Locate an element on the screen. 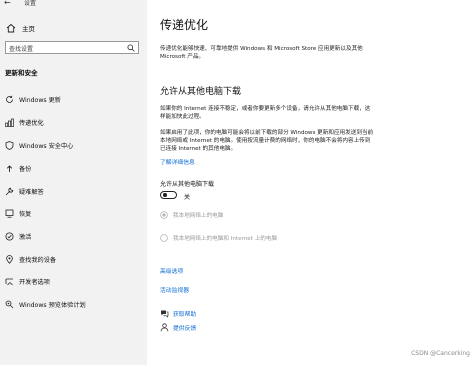 Image resolution: width=474 pixels, height=365 pixels. radio-local-and-internet is located at coordinates (164, 238).